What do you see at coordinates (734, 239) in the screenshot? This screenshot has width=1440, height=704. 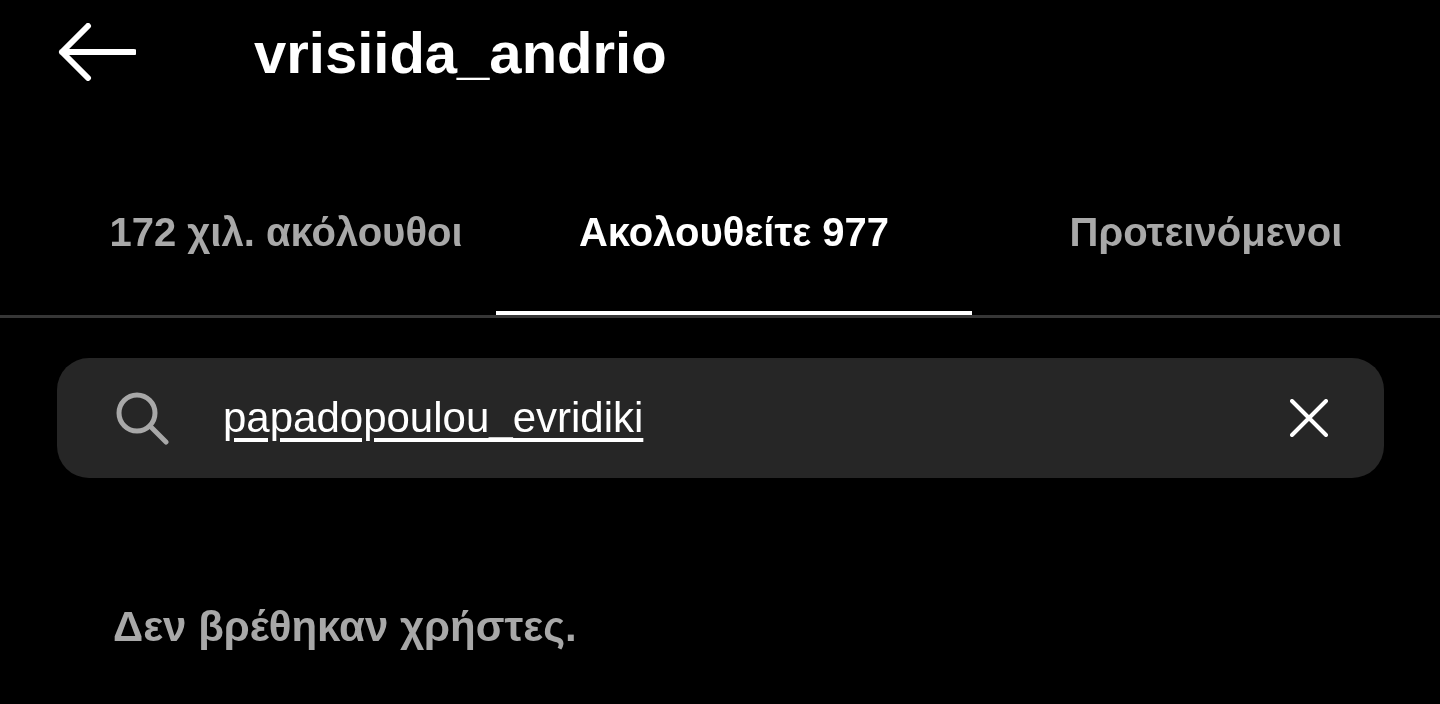 I see `tab: Ακολουθείτε 977` at bounding box center [734, 239].